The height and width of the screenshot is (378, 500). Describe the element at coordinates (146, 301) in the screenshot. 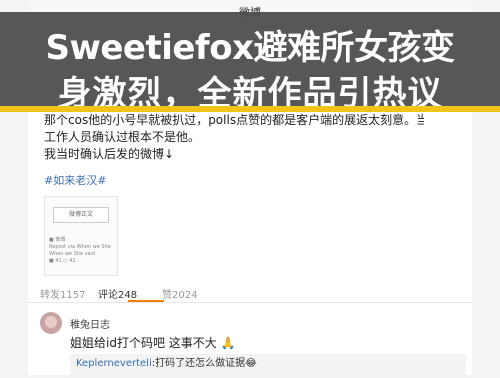

I see `active-tab-indicator` at that location.